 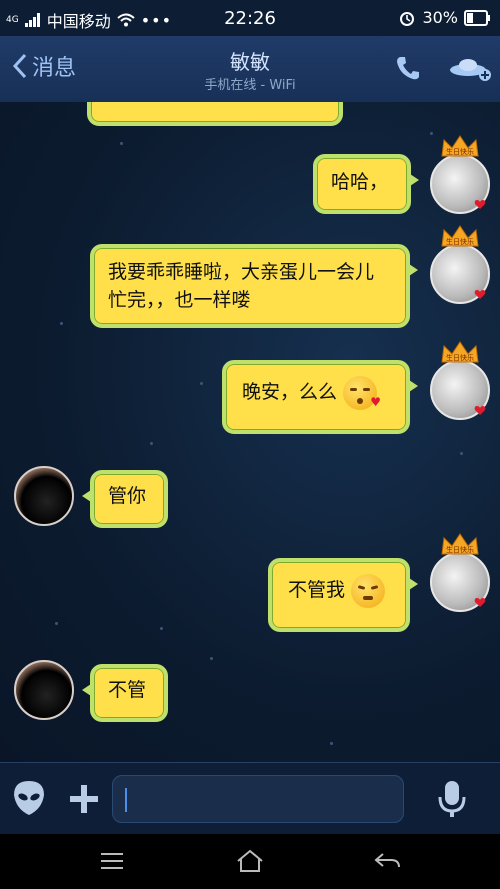 I want to click on message-text: 我要乖乖睡啦，大亲蛋儿一会儿忙完，，也一样喽, so click(x=241, y=286).